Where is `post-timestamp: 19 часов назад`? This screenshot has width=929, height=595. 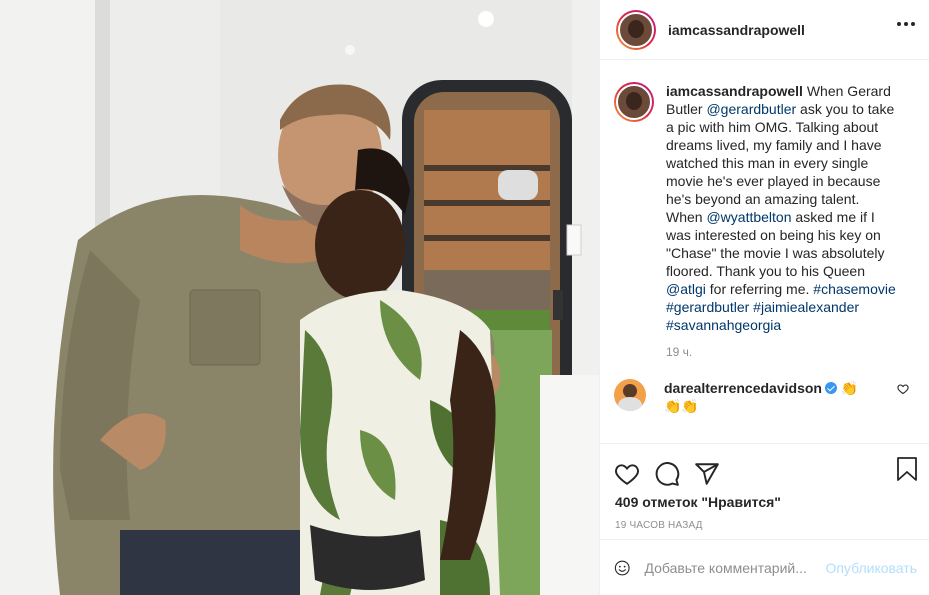 post-timestamp: 19 часов назад is located at coordinates (764, 520).